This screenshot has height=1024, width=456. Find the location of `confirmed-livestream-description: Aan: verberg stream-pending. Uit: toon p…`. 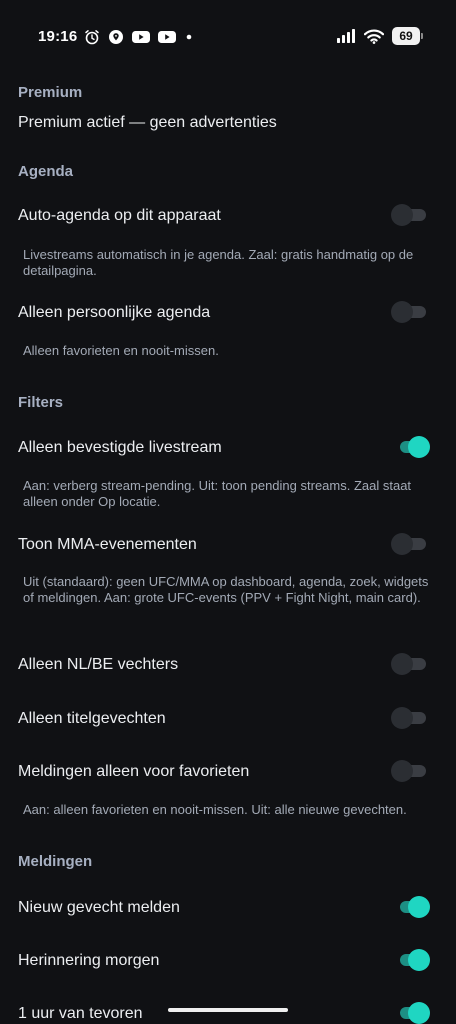

confirmed-livestream-description: Aan: verberg stream-pending. Uit: toon p… is located at coordinates (217, 493).